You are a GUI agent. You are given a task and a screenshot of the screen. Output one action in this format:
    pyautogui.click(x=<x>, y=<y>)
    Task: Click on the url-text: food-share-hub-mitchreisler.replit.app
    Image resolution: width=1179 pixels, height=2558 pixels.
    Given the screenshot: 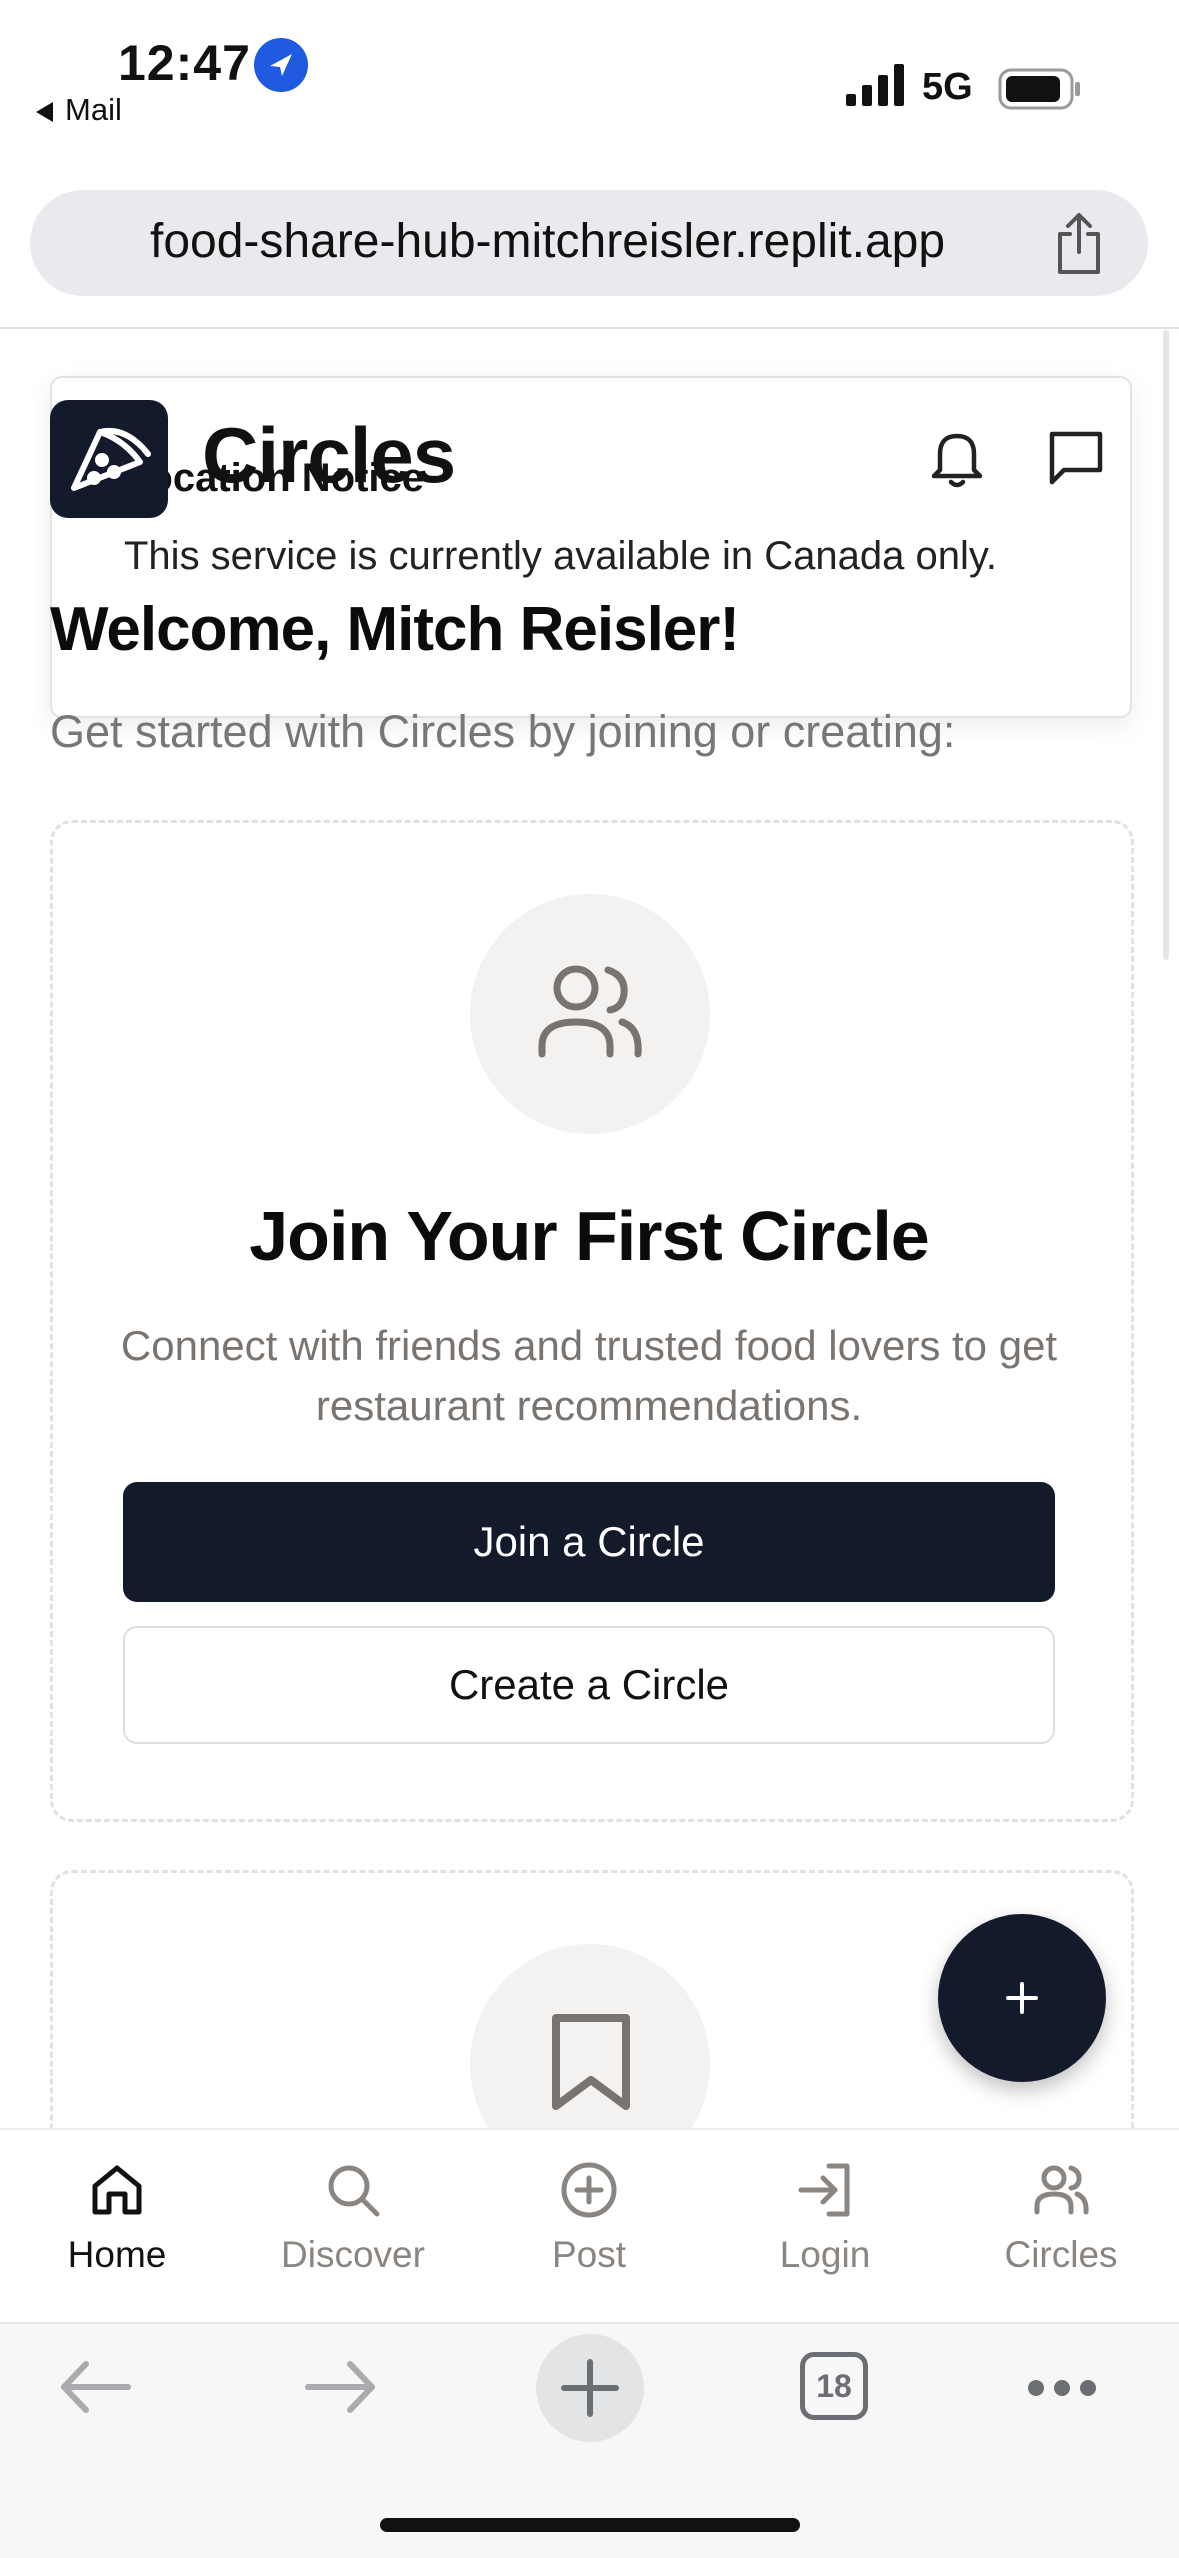 What is the action you would take?
    pyautogui.click(x=547, y=241)
    